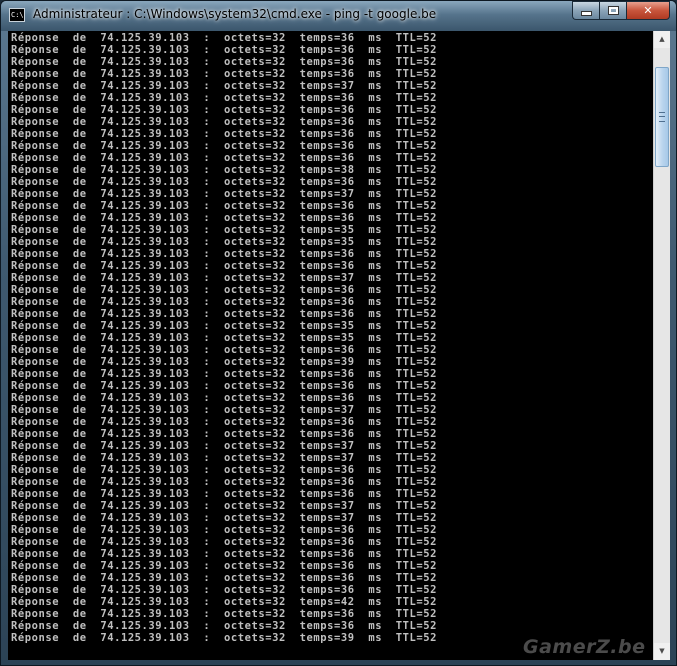 The width and height of the screenshot is (677, 666). I want to click on cmd-icon: C:\, so click(17, 15).